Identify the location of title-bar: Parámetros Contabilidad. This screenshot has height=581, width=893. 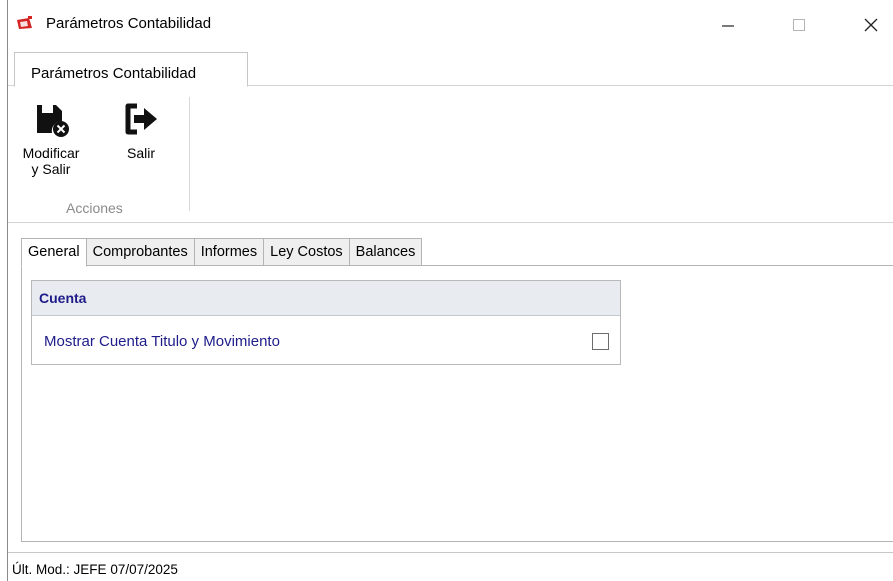
(450, 24).